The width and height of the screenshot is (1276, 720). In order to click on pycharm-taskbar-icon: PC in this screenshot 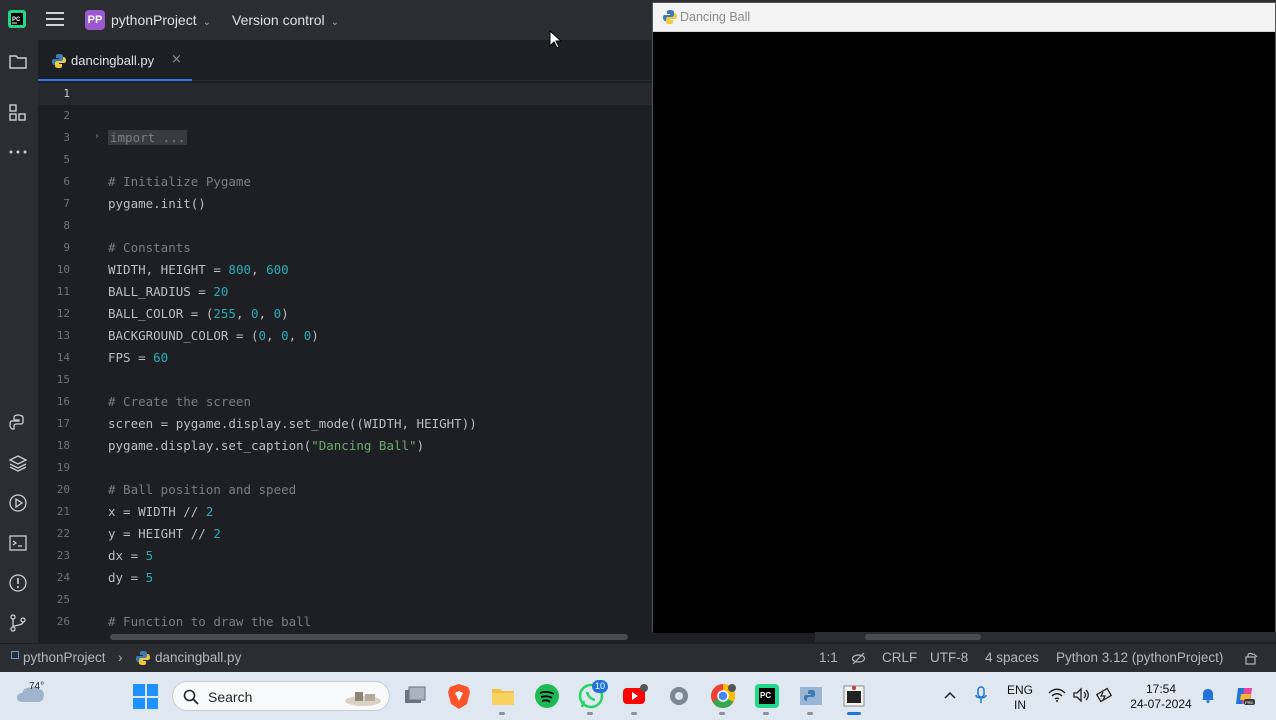, I will do `click(767, 696)`.